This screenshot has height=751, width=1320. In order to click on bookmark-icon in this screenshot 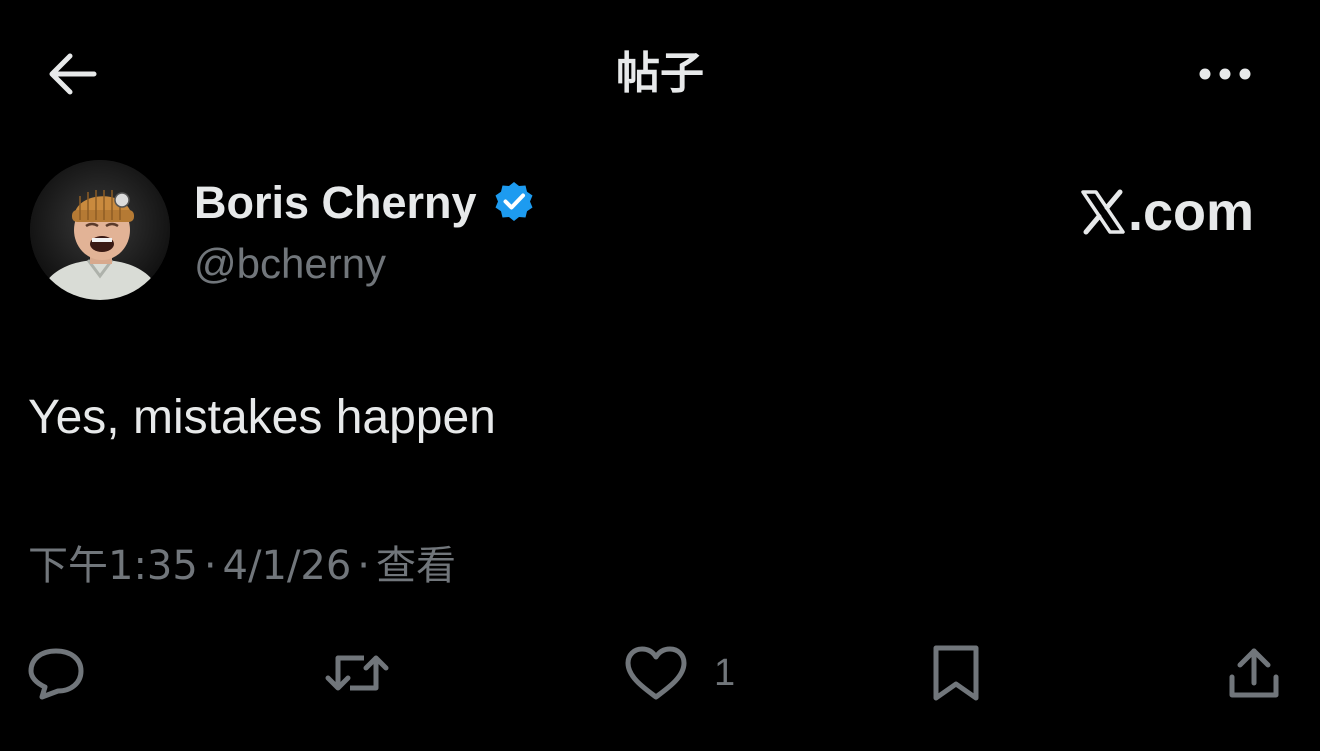, I will do `click(956, 673)`.